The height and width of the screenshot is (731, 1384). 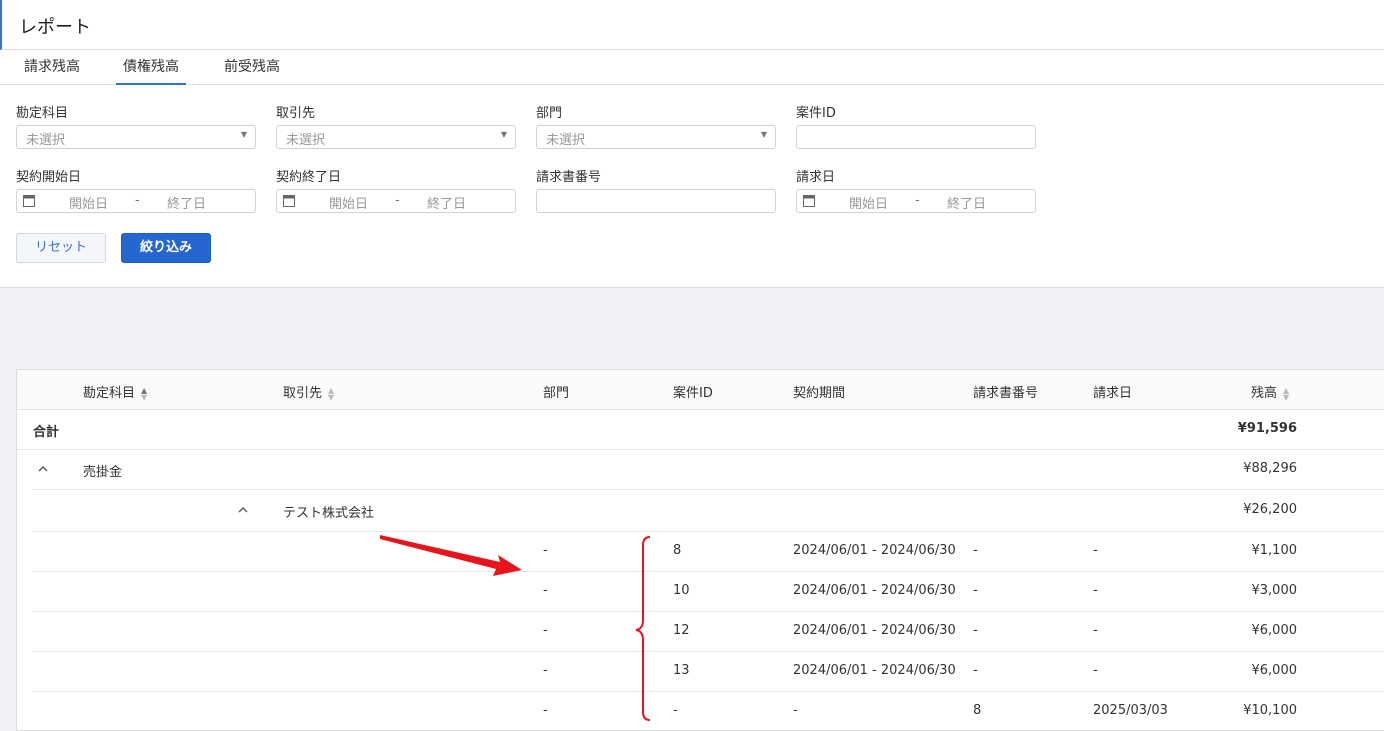 I want to click on table-header: 勘定科目 ▲ ▼ 取引先 ▲ ▼ 部門 案件ID 契約期間 請求書番号 請求日 残高 ▲ ▼, so click(x=700, y=390).